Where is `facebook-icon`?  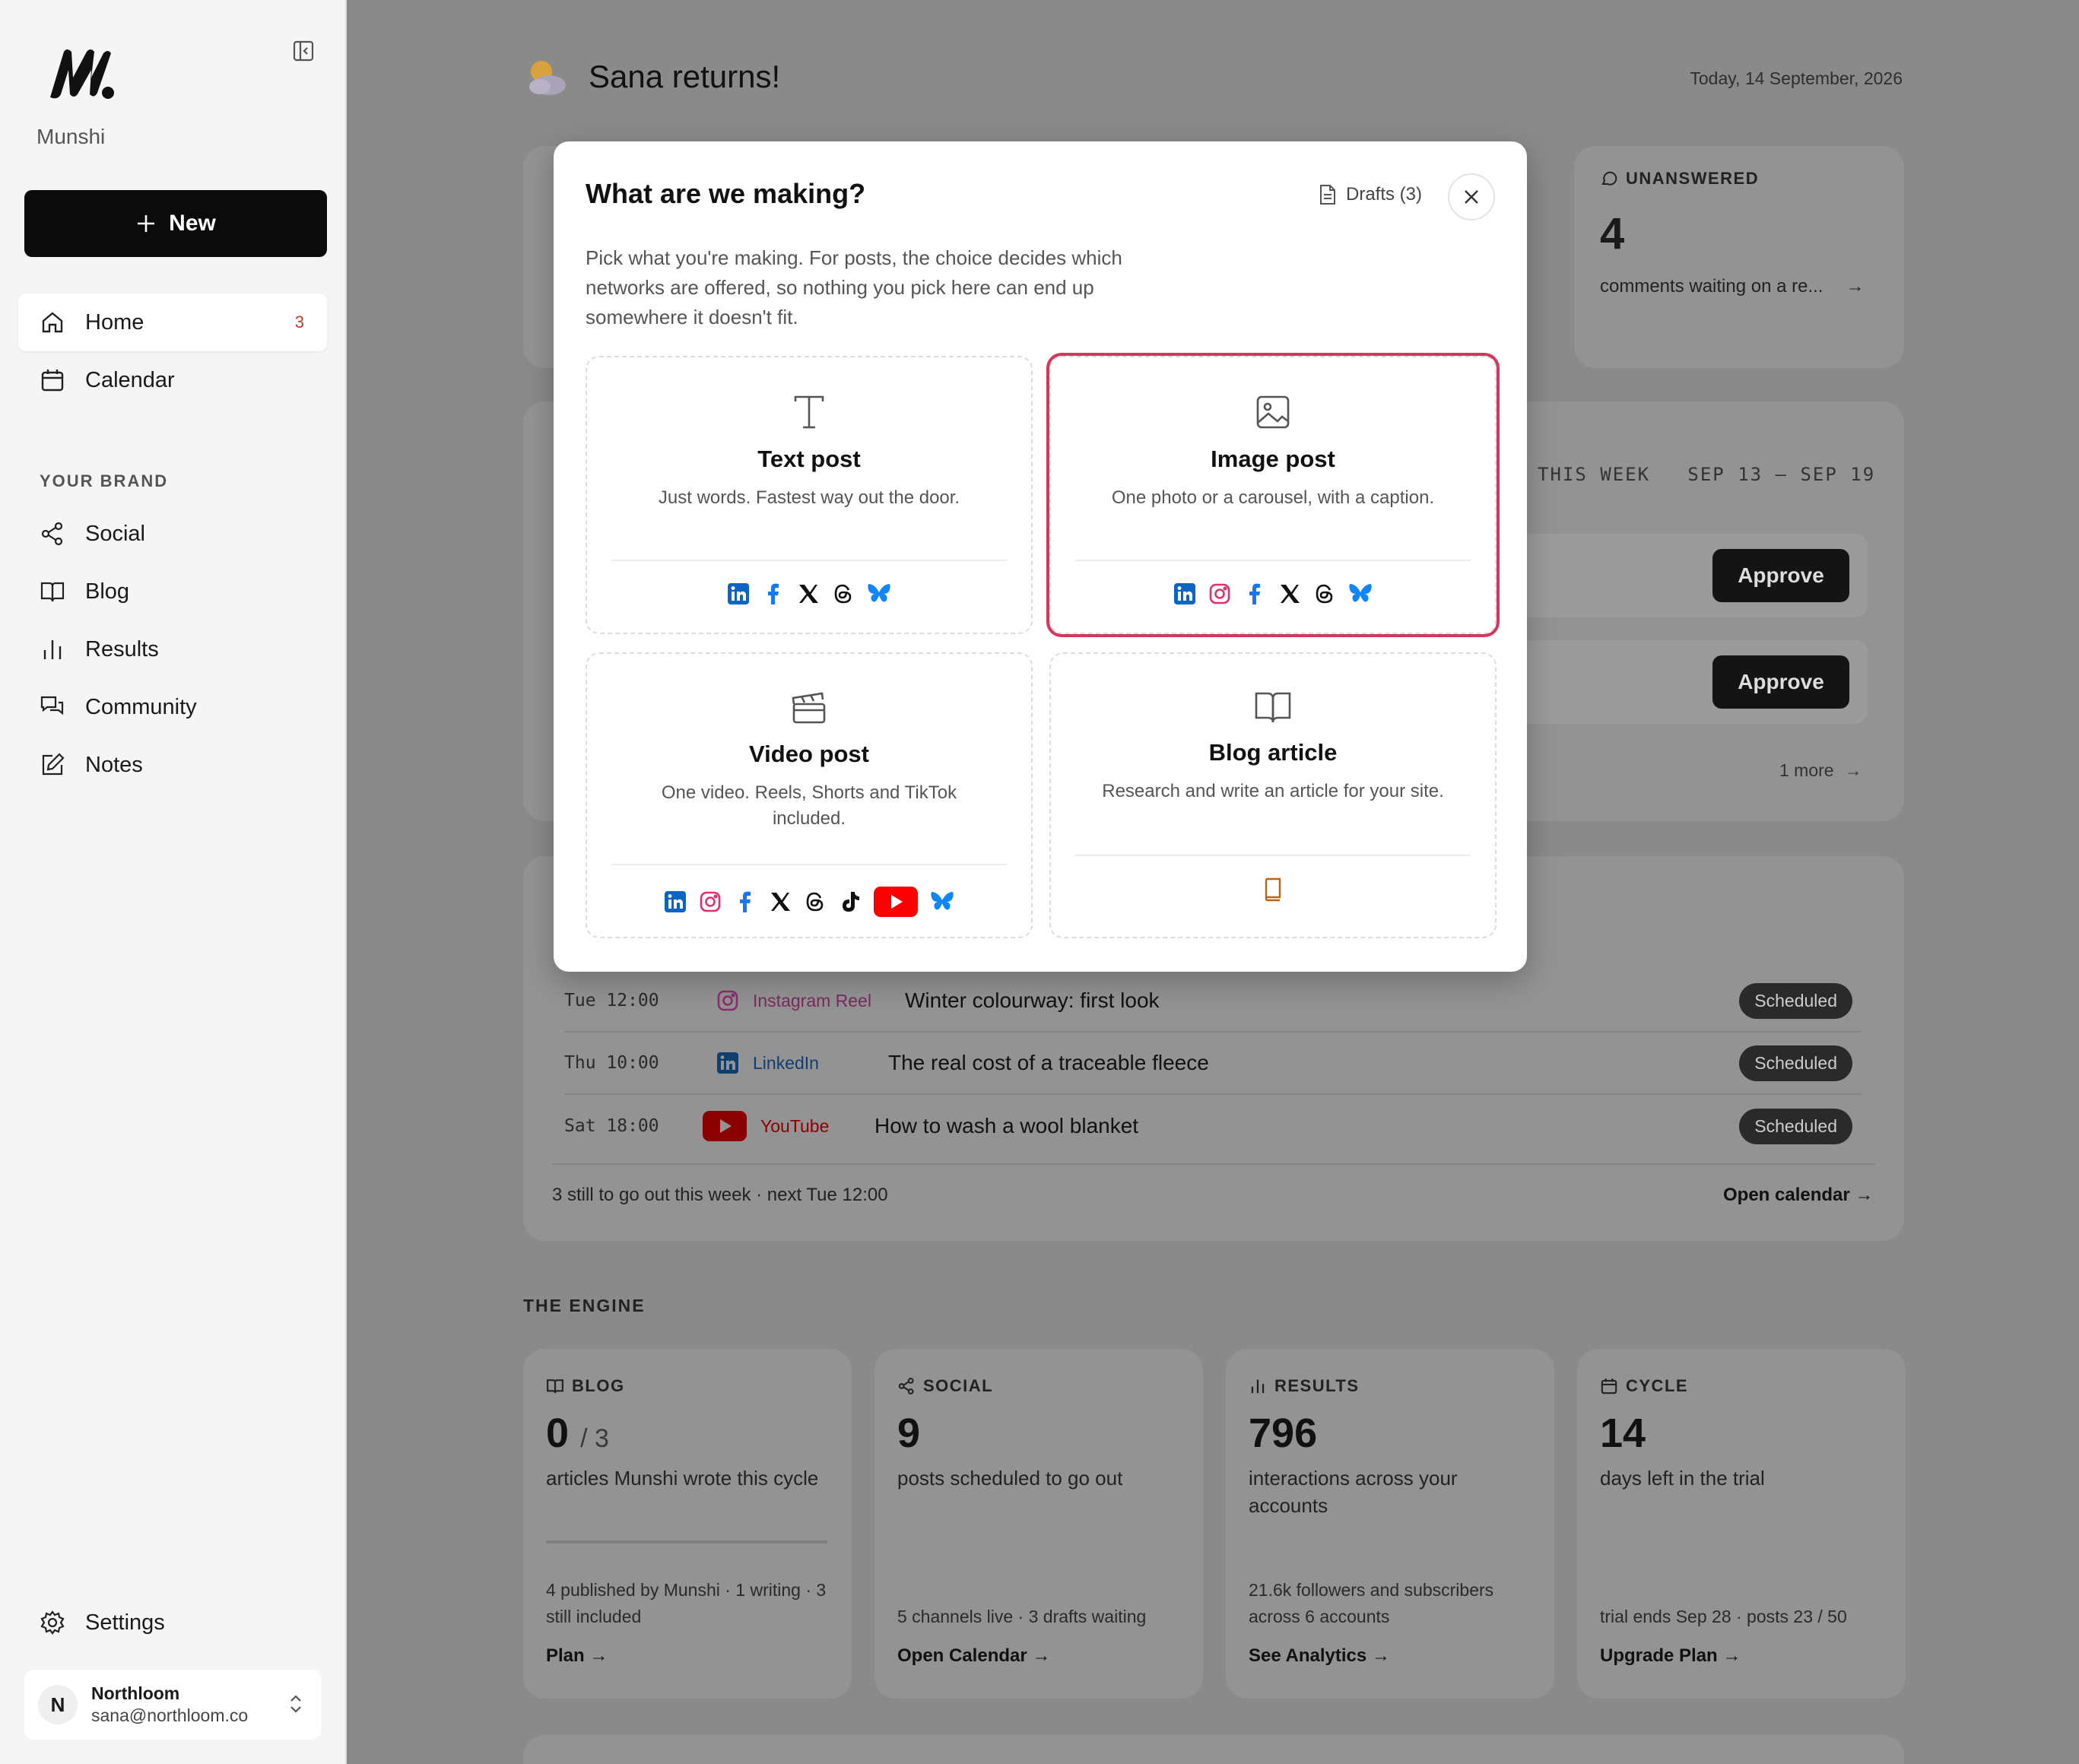
facebook-icon is located at coordinates (773, 593).